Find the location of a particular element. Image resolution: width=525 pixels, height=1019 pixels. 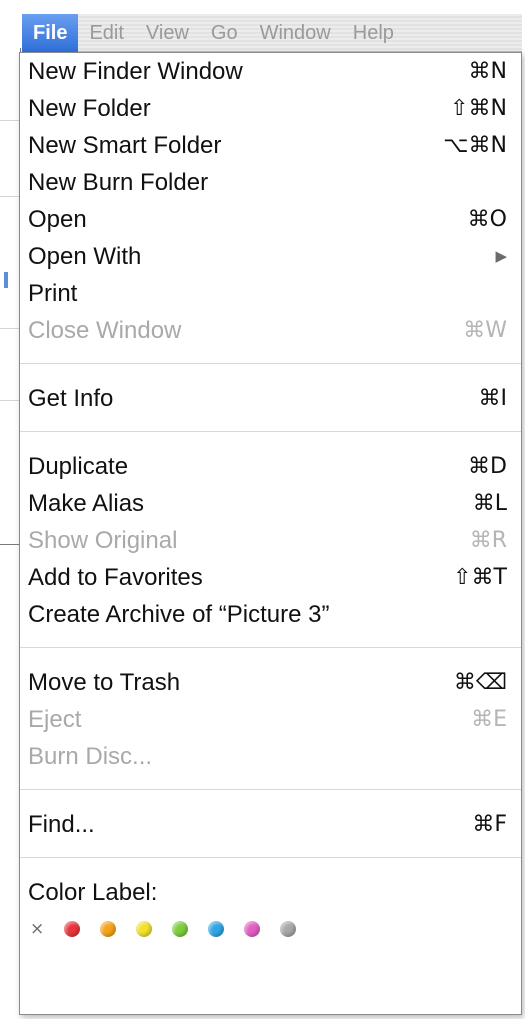

color-label-red-icon is located at coordinates (72, 929).